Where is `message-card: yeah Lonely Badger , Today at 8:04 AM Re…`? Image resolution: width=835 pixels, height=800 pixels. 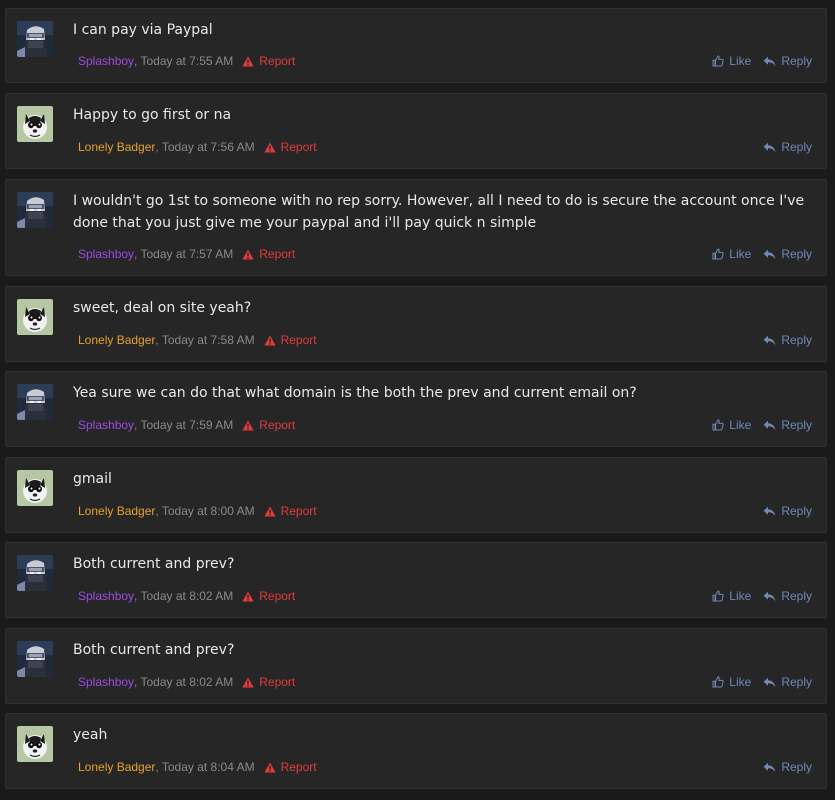
message-card: yeah Lonely Badger , Today at 8:04 AM Re… is located at coordinates (416, 751).